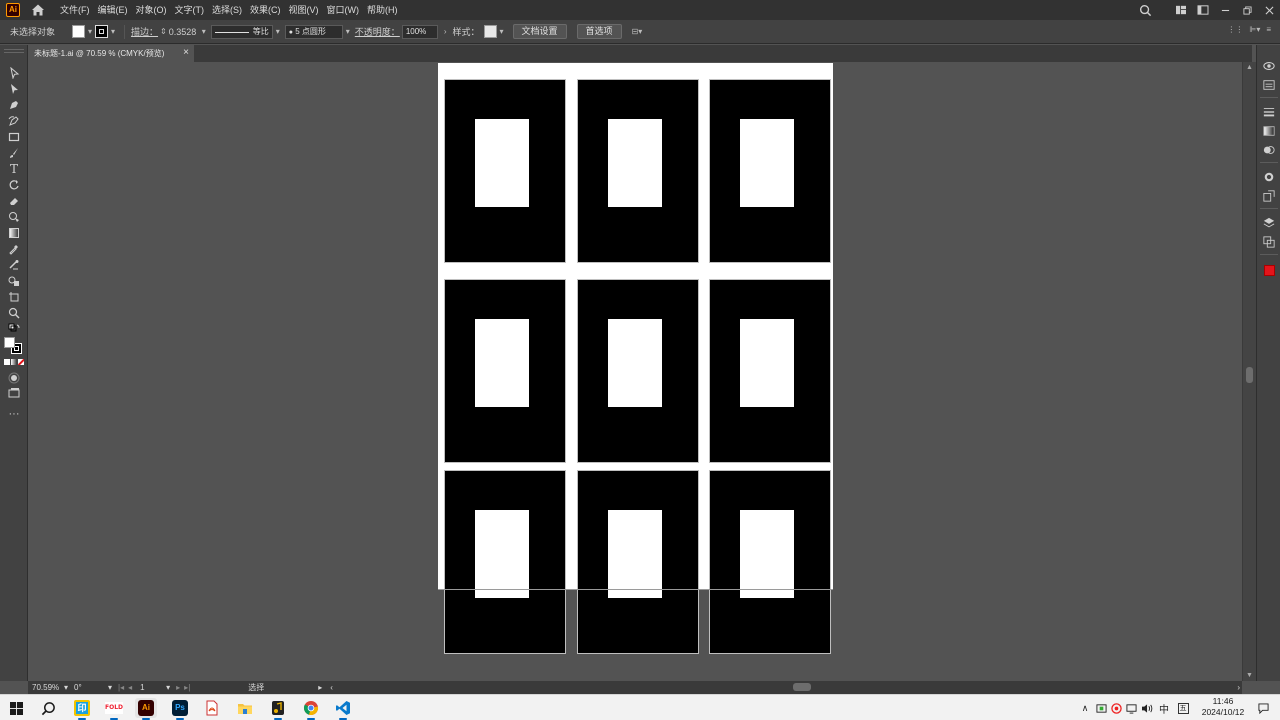  Describe the element at coordinates (14, 297) in the screenshot. I see `artboard-tool-icon` at that location.